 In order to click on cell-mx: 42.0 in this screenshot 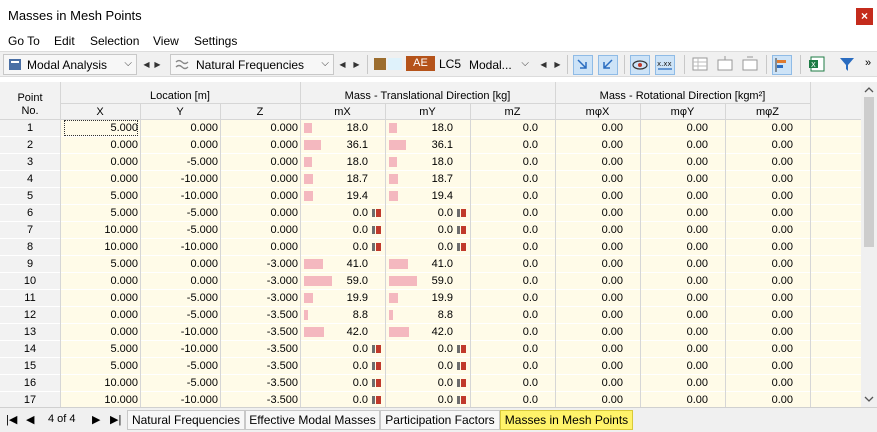, I will do `click(331, 332)`.